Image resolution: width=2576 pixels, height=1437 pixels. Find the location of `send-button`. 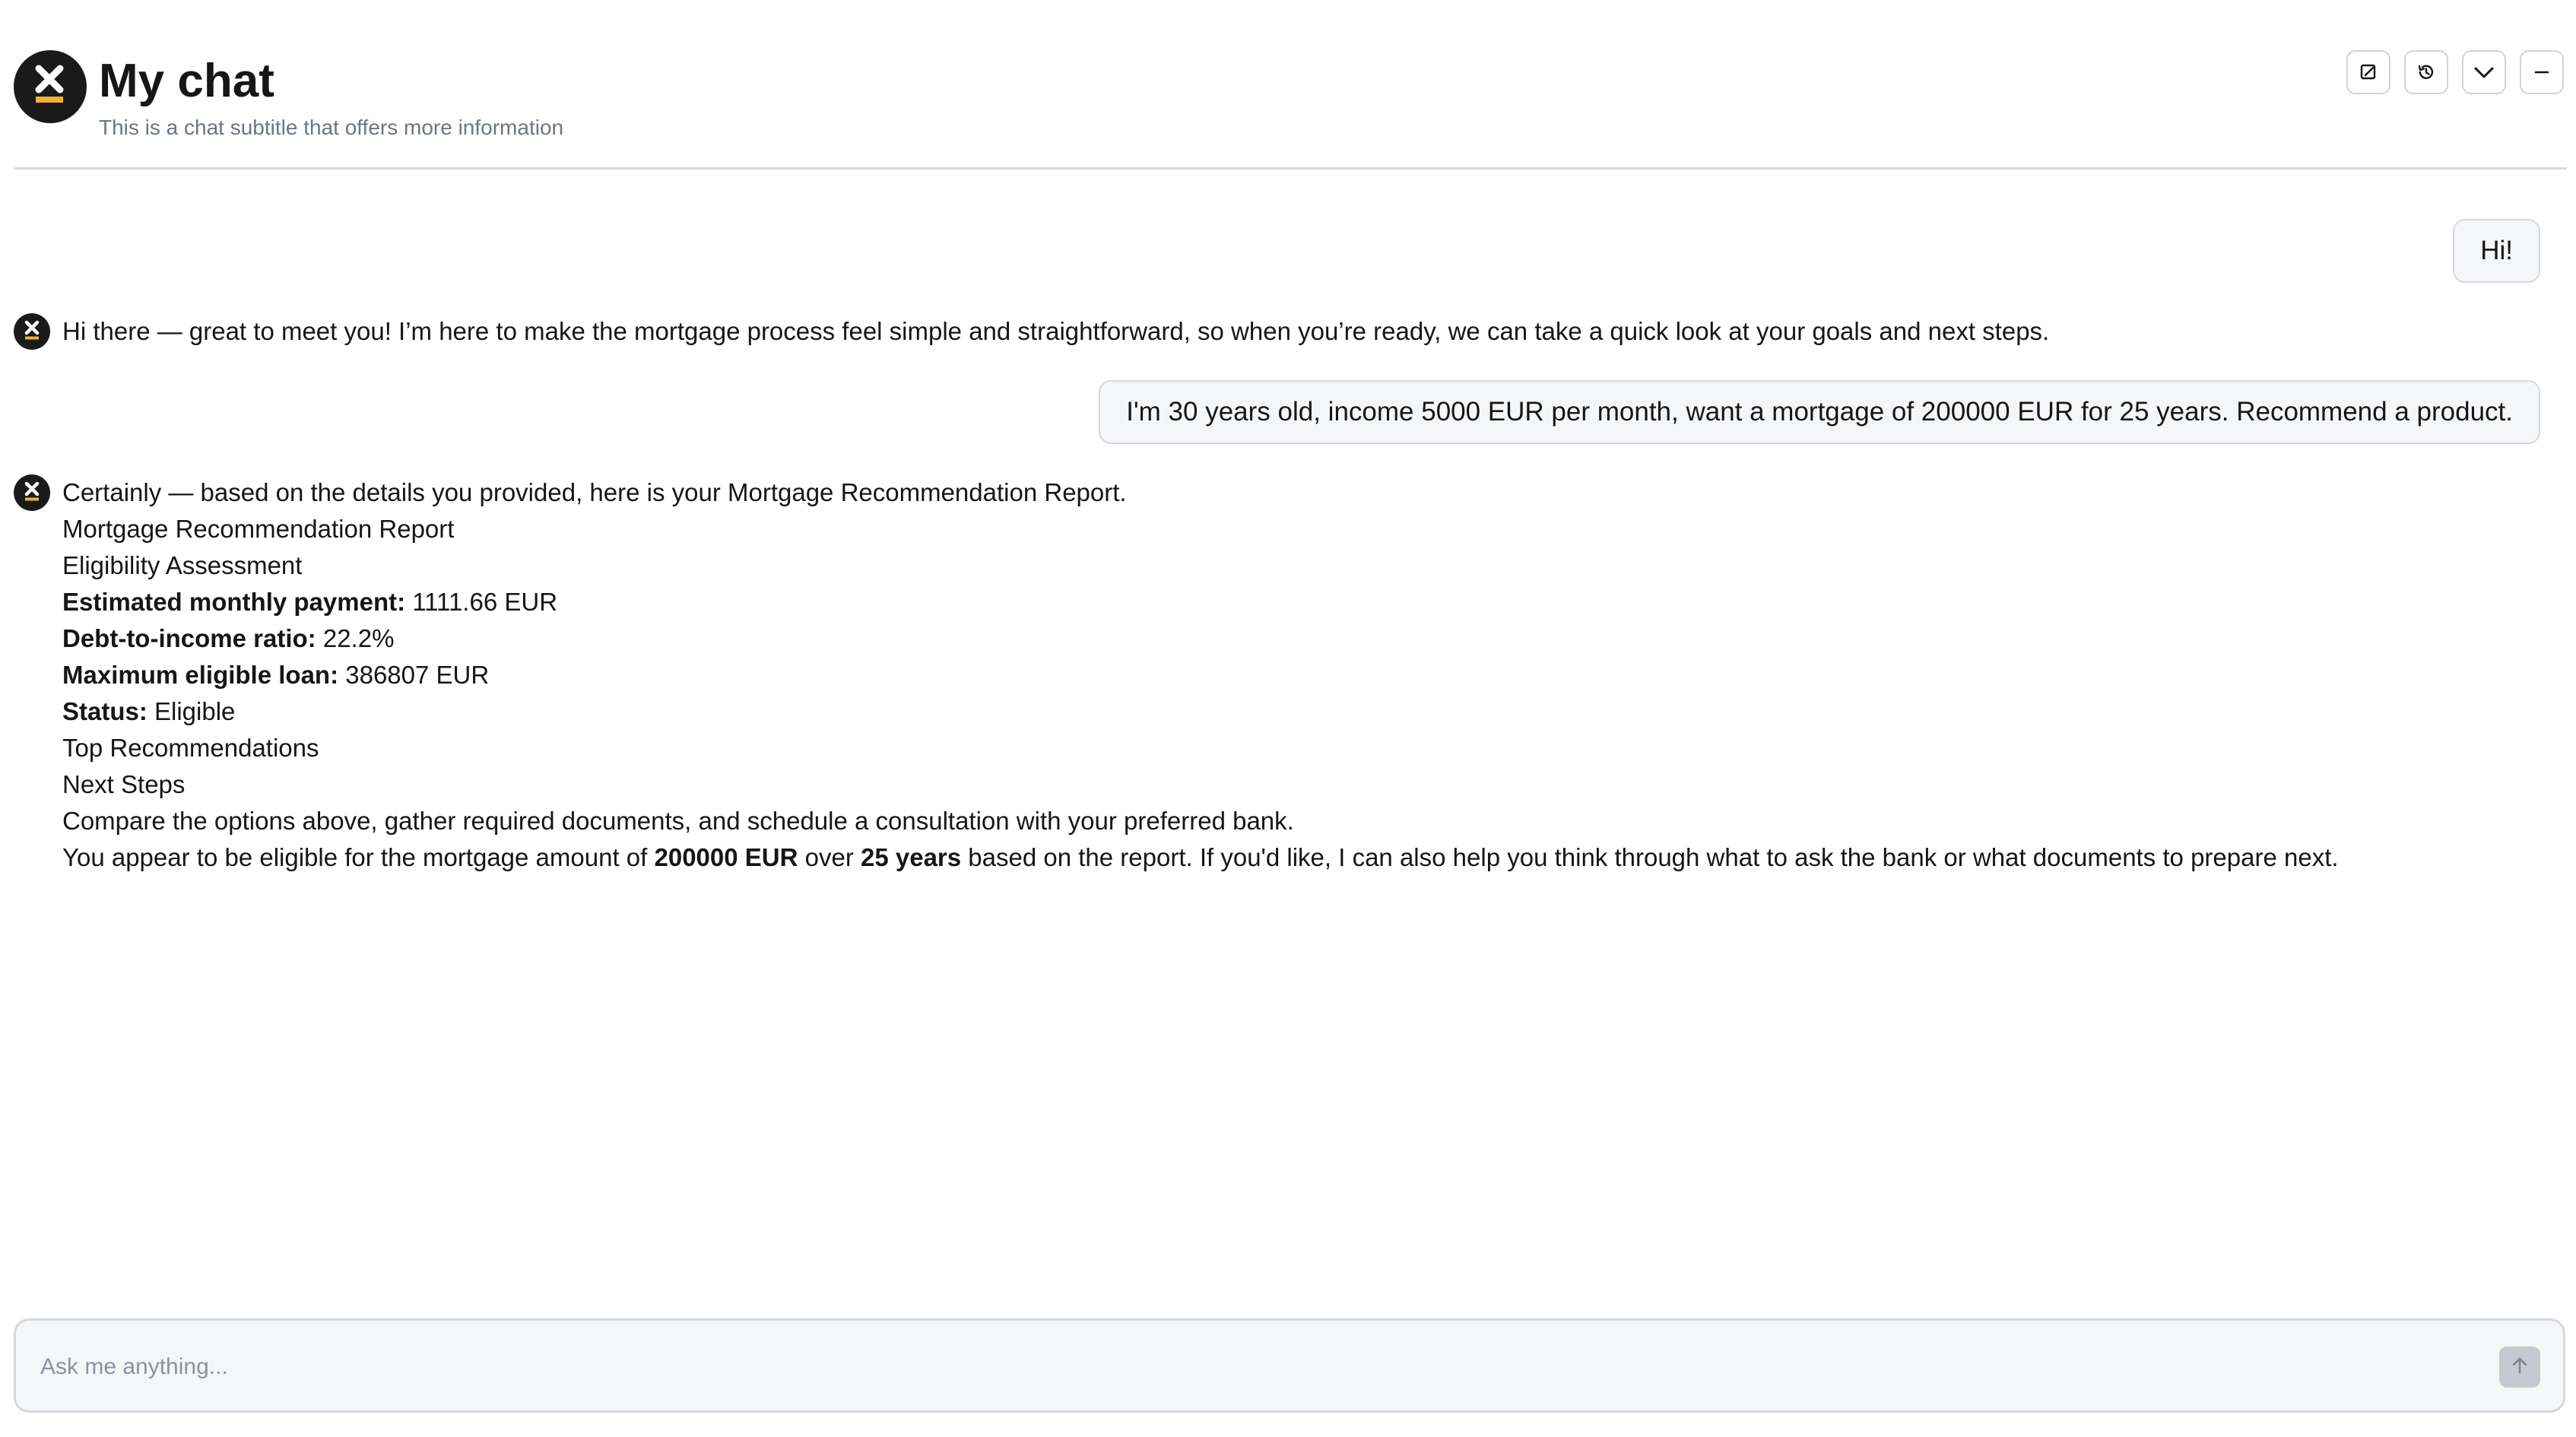

send-button is located at coordinates (2519, 1367).